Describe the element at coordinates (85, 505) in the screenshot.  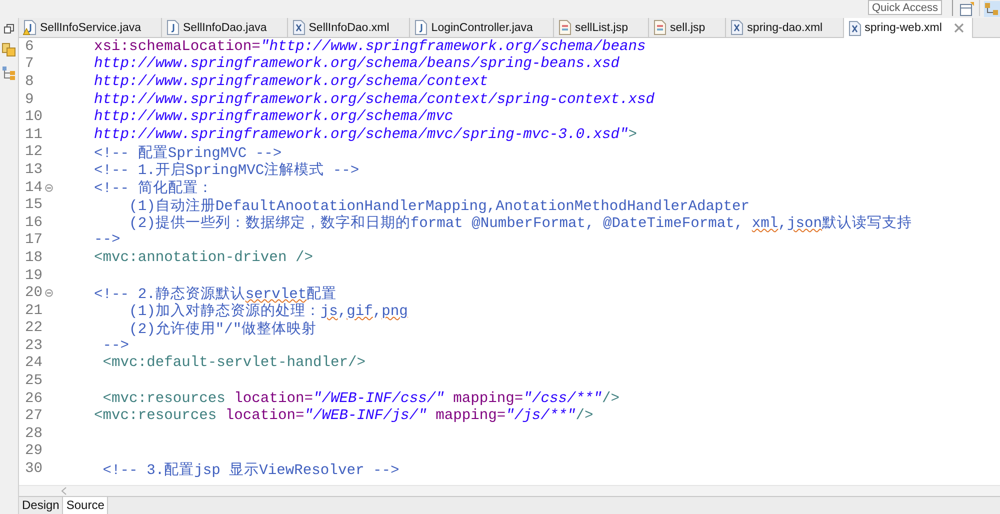
I see `view-tab: Source` at that location.